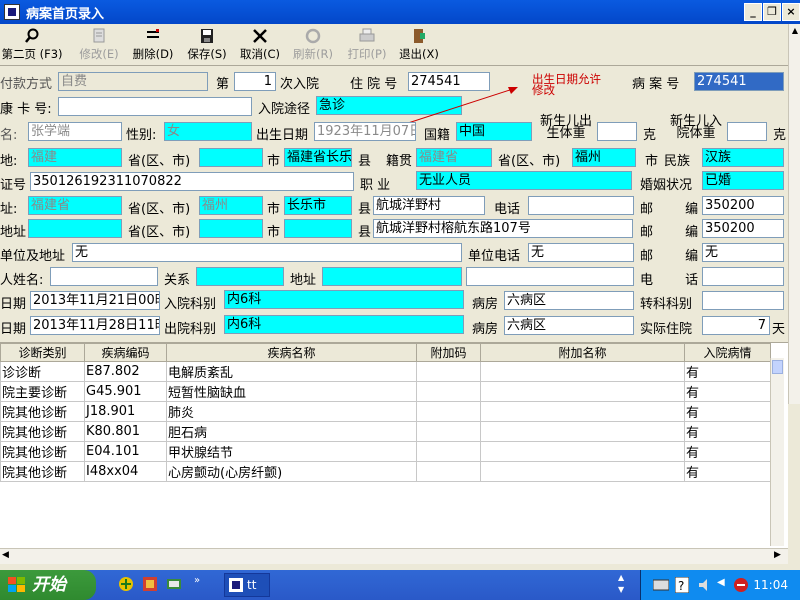 This screenshot has width=800, height=600. What do you see at coordinates (777, 555) in the screenshot?
I see `scroll-right-arrow: ▶` at bounding box center [777, 555].